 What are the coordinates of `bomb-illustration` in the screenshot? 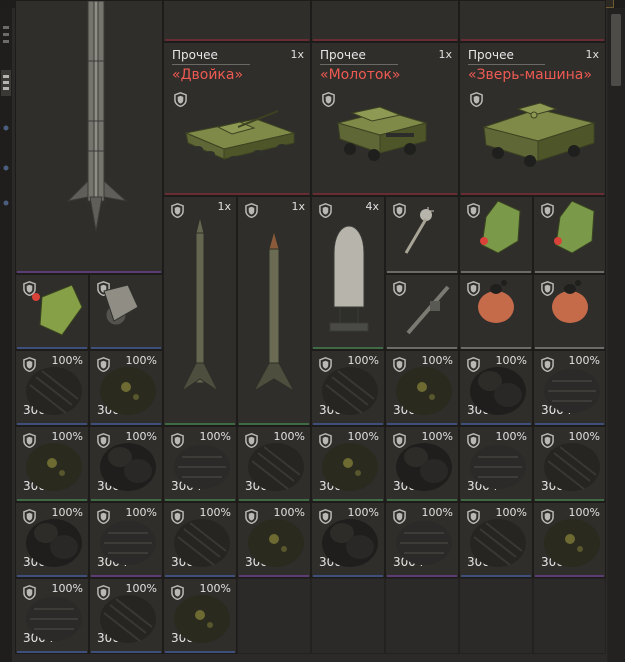 It's located at (350, 274).